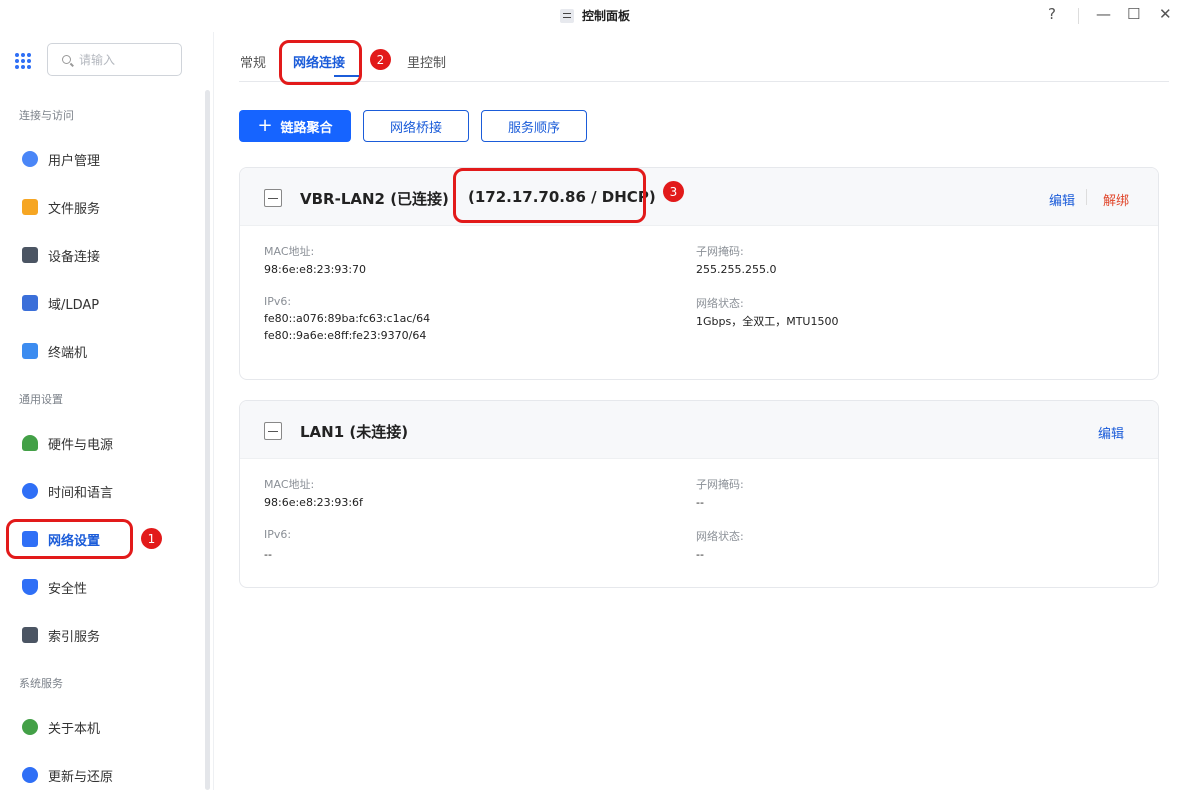  Describe the element at coordinates (30, 443) in the screenshot. I see `battery-icon` at that location.